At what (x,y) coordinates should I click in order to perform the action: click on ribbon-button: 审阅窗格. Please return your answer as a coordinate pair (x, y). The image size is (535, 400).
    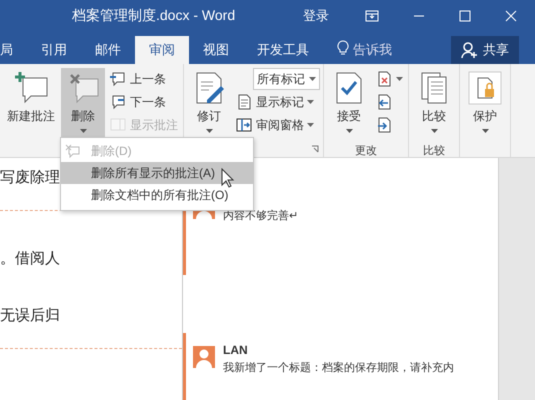
    Looking at the image, I should click on (276, 125).